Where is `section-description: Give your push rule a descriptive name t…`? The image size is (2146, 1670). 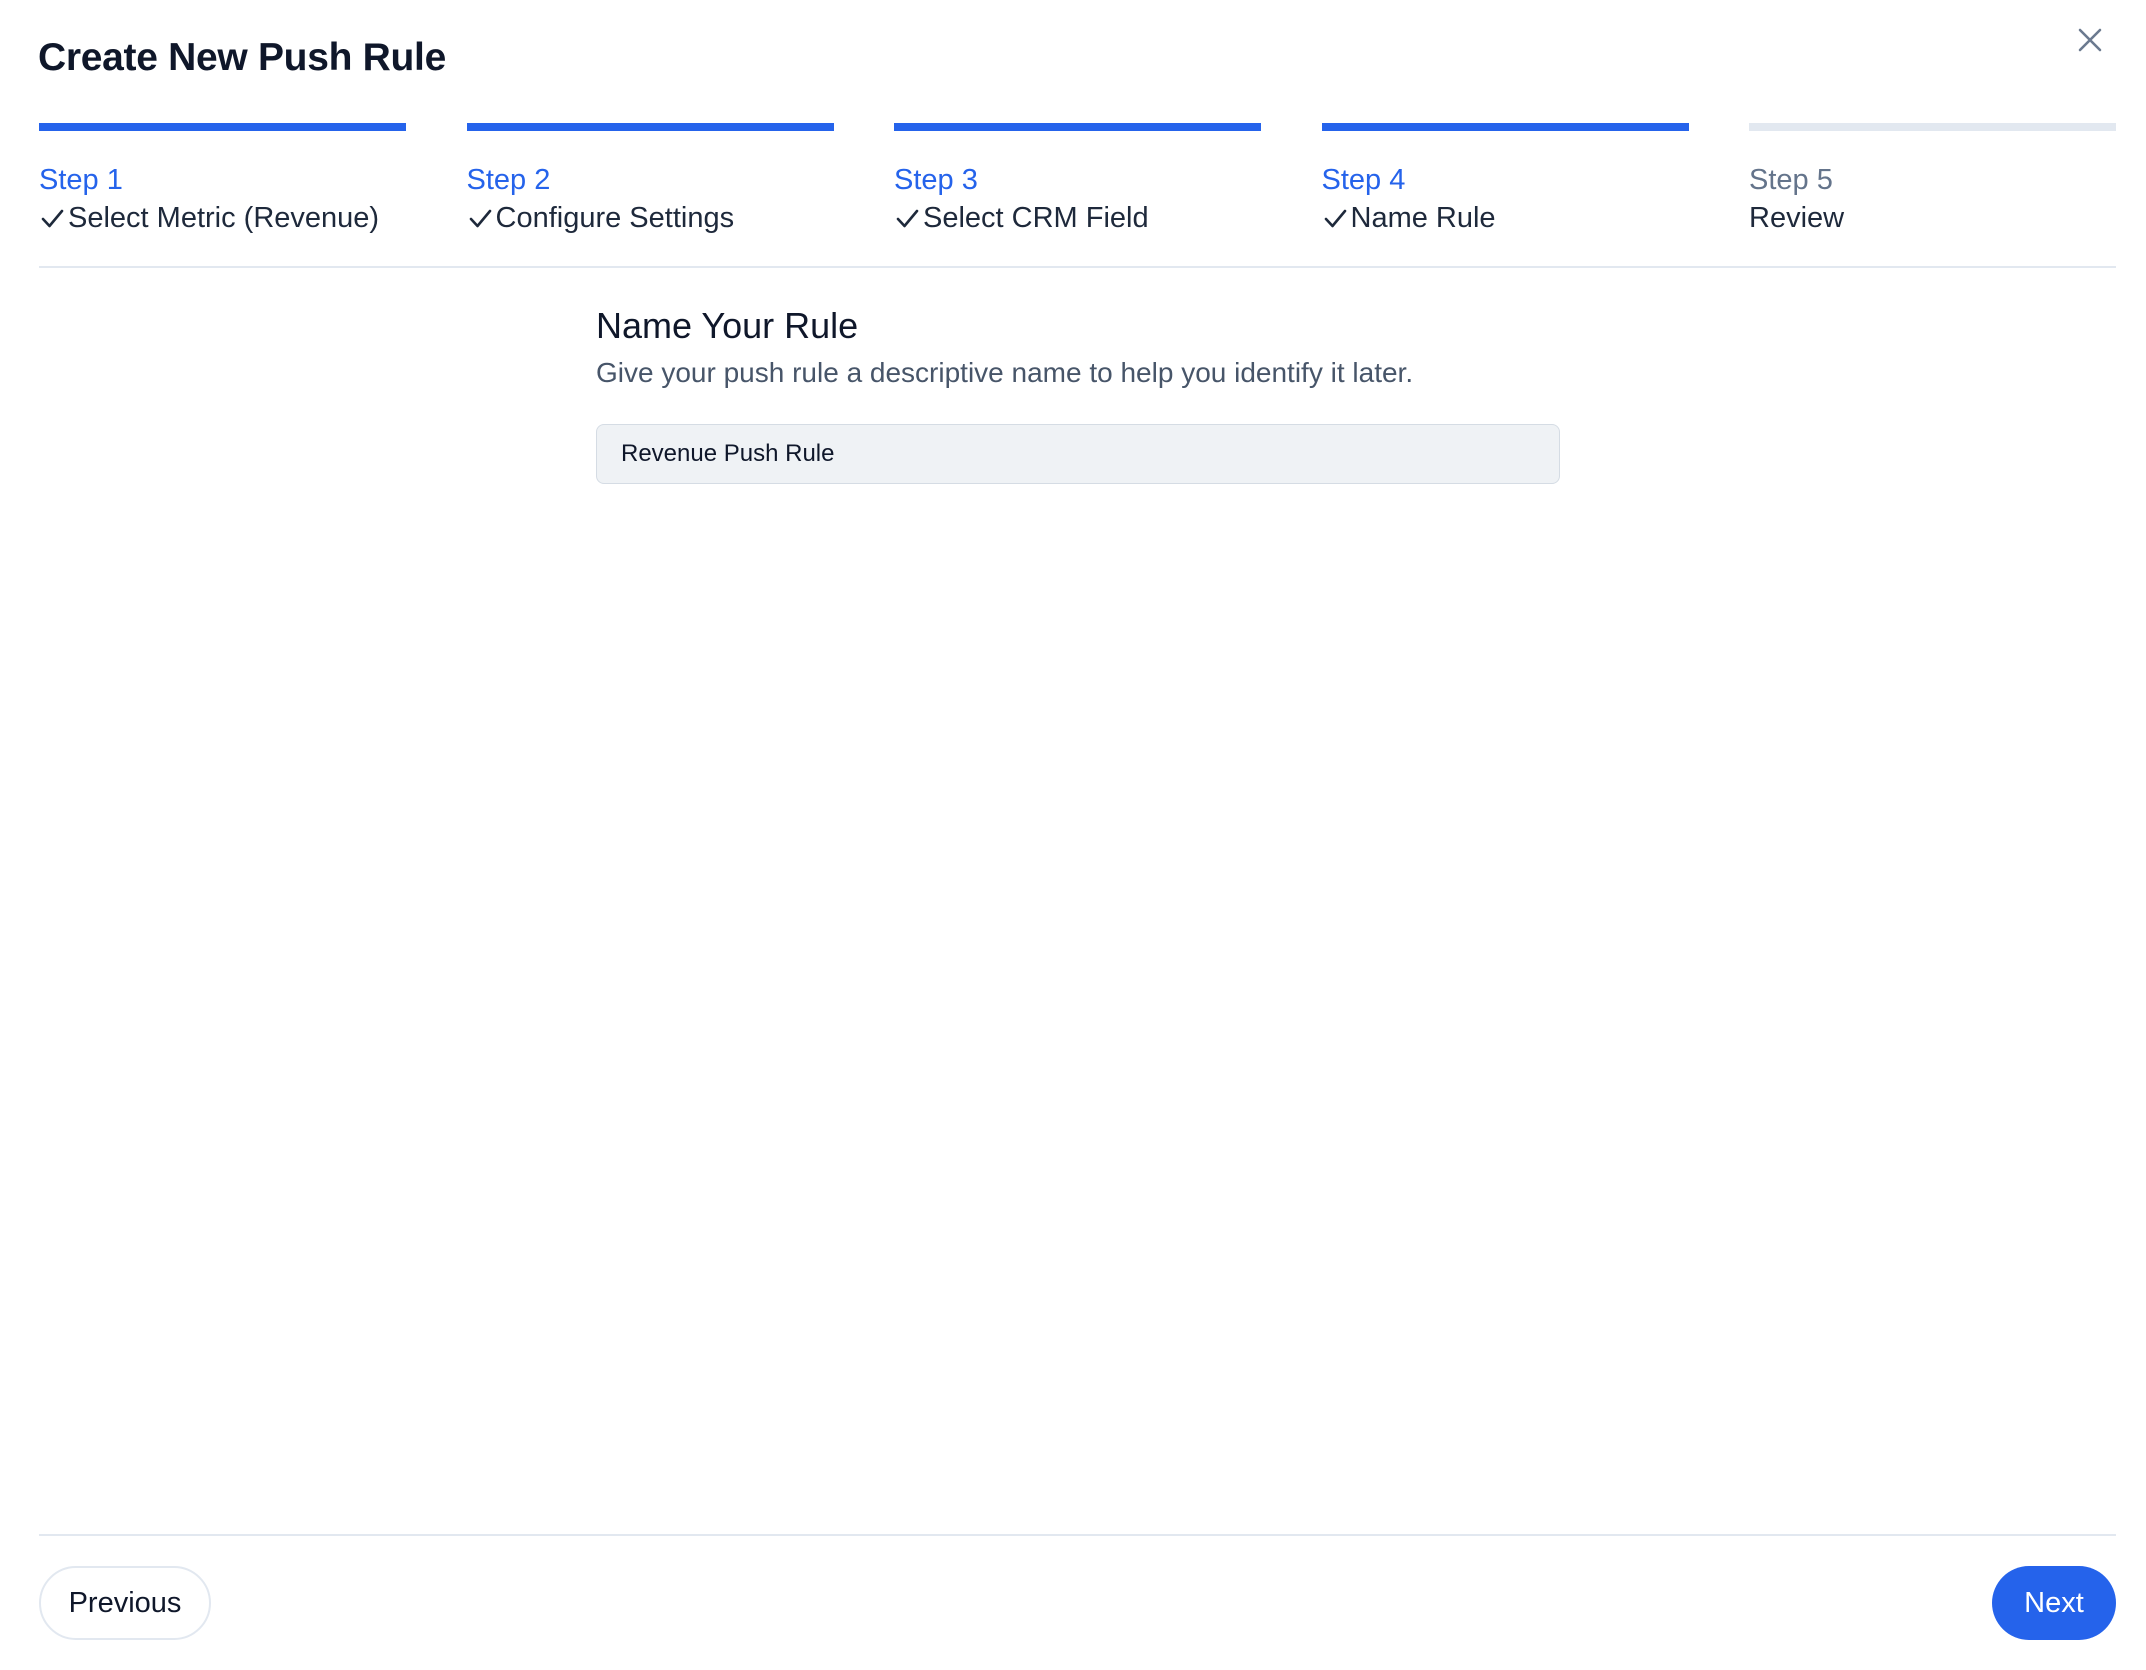
section-description: Give your push rule a descriptive name t… is located at coordinates (1005, 372).